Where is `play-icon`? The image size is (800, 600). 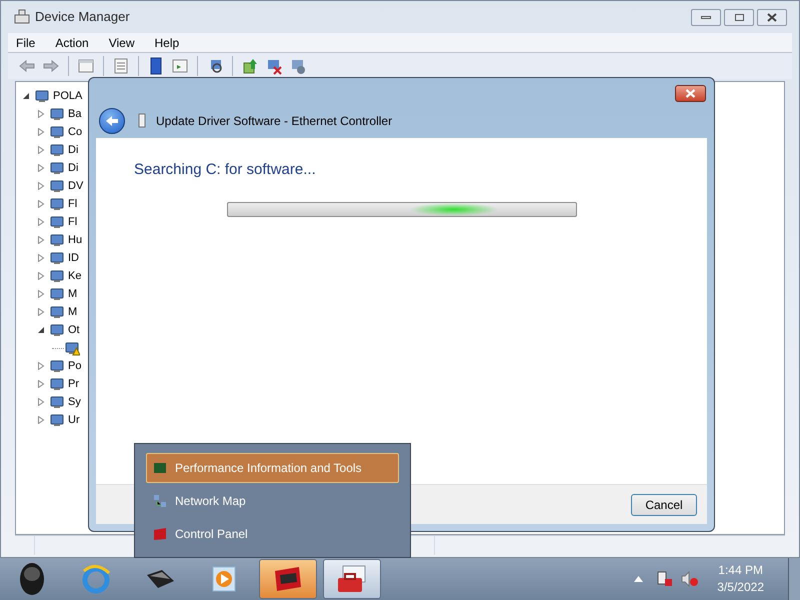
play-icon is located at coordinates (224, 579).